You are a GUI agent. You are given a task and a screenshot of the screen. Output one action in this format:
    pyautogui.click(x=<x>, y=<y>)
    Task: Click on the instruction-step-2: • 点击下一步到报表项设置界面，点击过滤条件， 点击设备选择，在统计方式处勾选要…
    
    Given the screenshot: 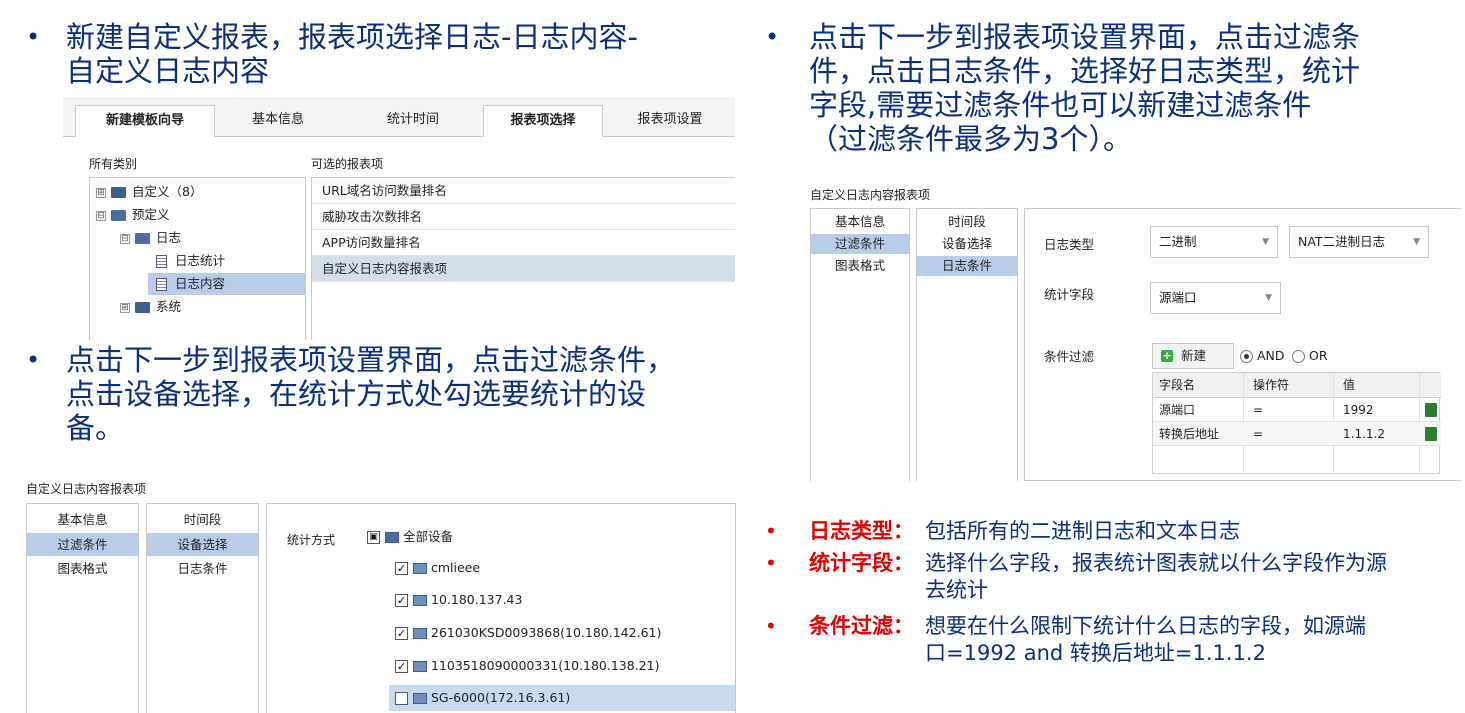 What is the action you would take?
    pyautogui.click(x=396, y=398)
    